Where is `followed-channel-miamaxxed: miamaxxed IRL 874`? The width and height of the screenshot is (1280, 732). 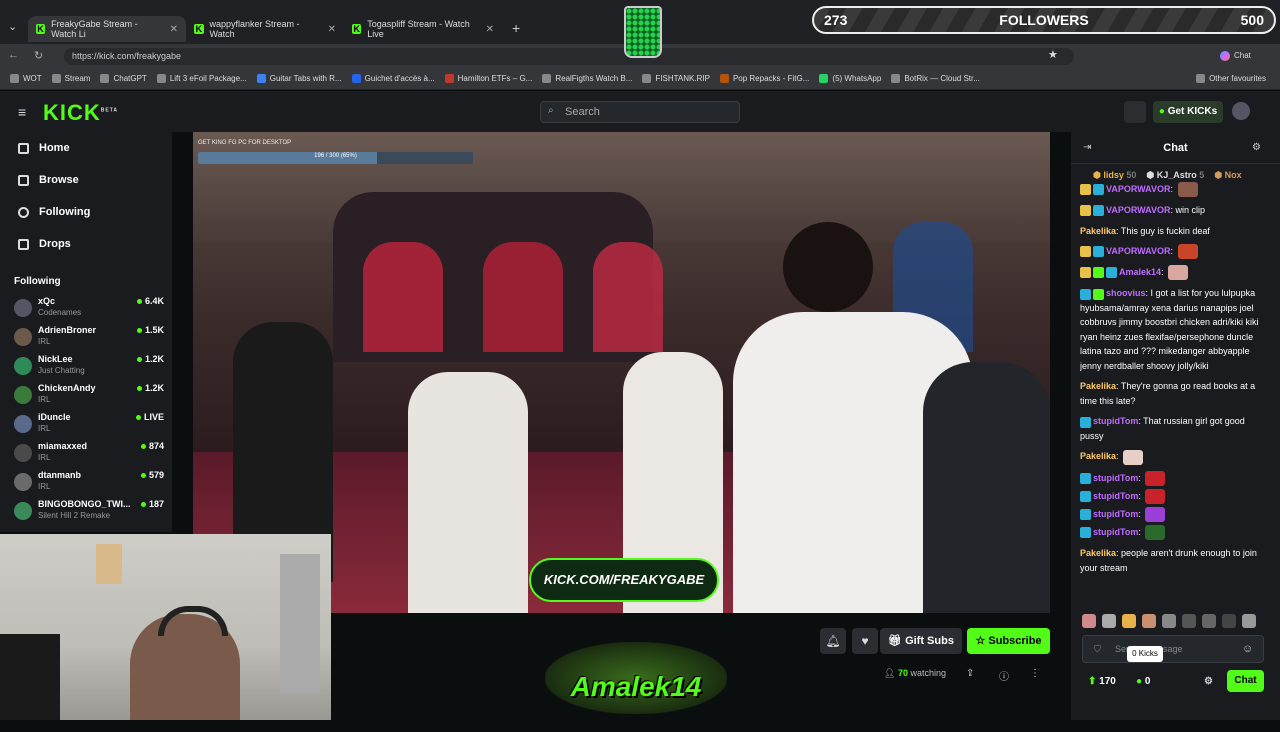
followed-channel-miamaxxed: miamaxxed IRL 874 is located at coordinates (89, 455).